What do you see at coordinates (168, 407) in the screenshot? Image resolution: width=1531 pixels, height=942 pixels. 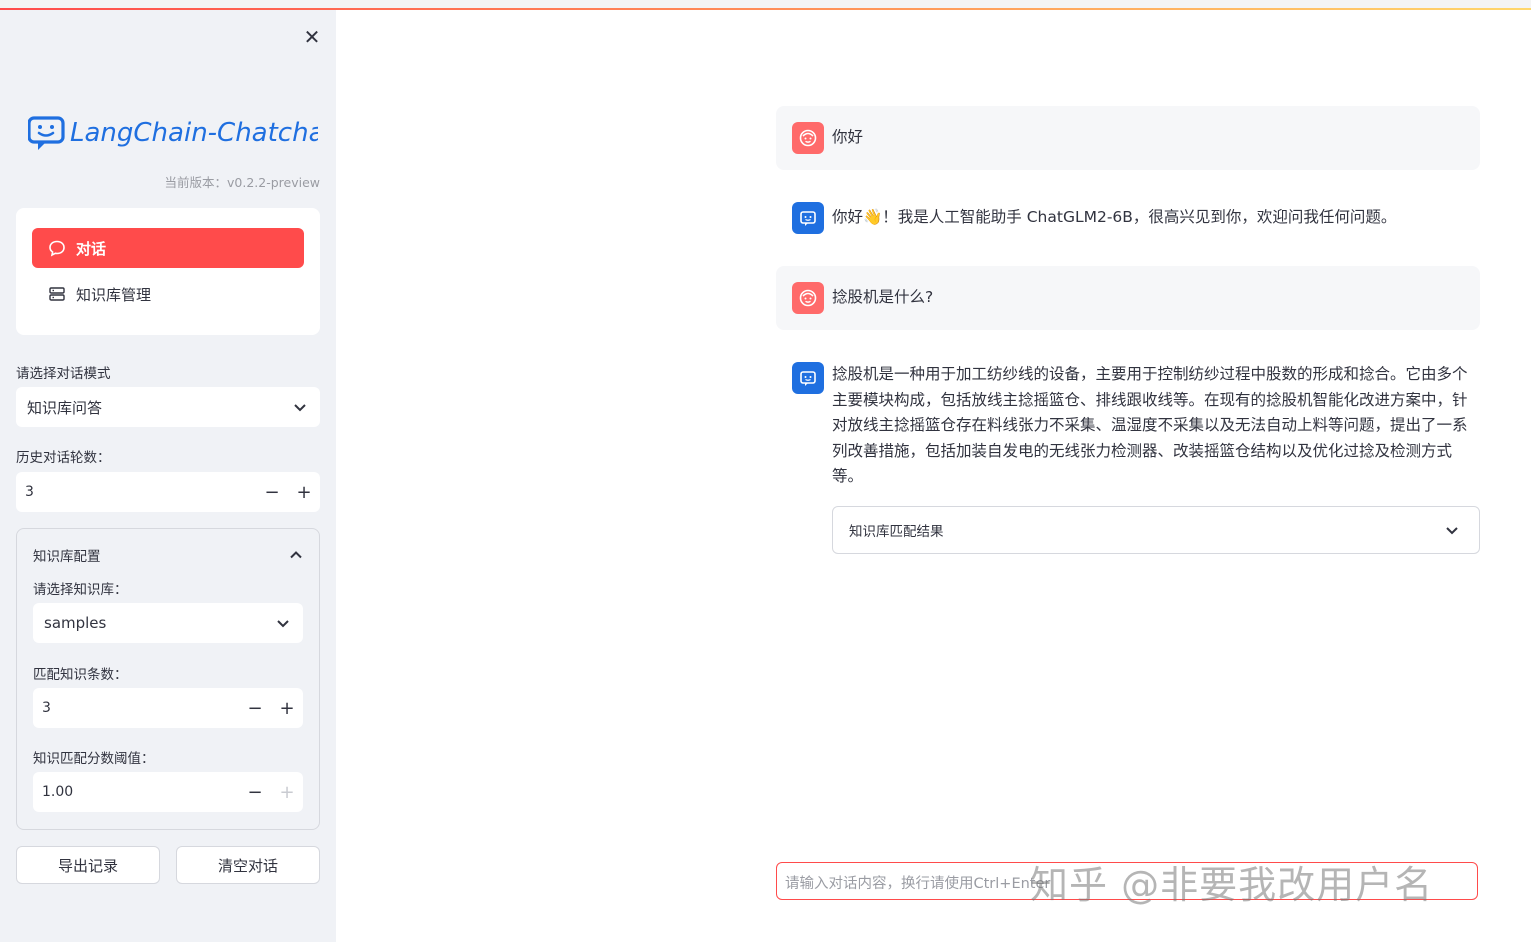 I see `mode-select: 知识库问答` at bounding box center [168, 407].